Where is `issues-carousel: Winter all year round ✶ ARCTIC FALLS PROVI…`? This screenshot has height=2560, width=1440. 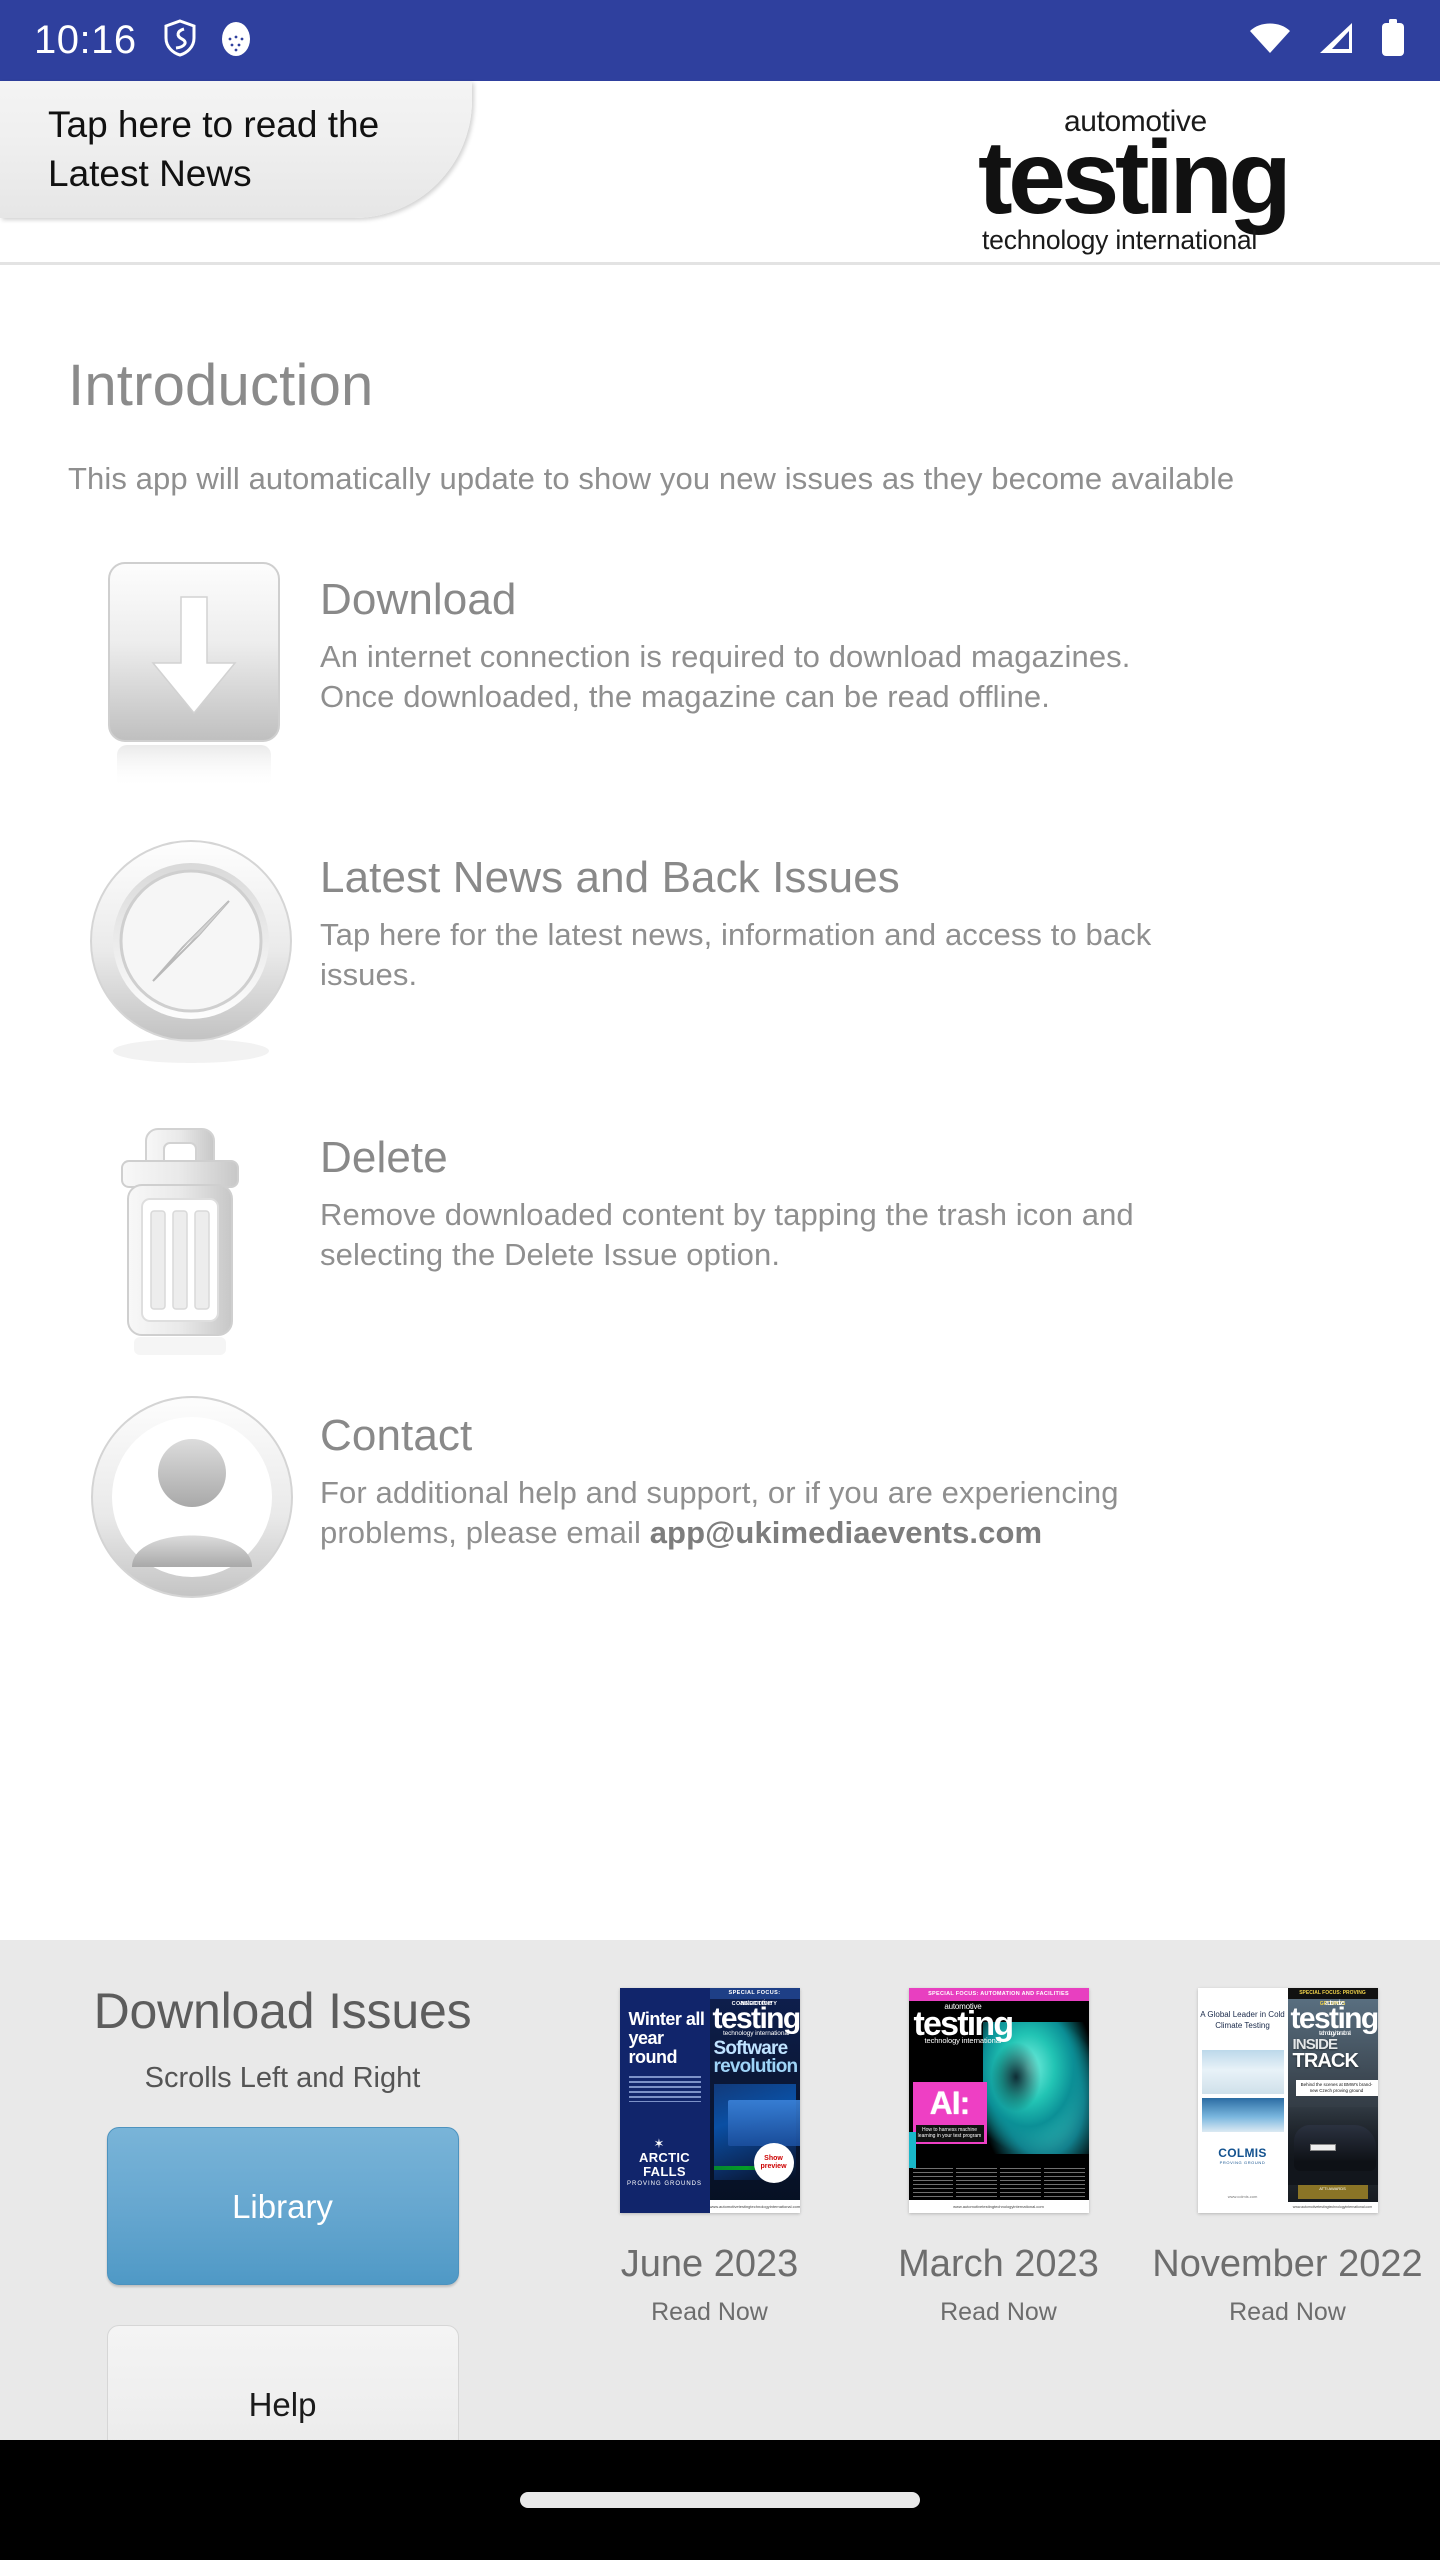 issues-carousel: Winter all year round ✶ ARCTIC FALLS PROVI… is located at coordinates (1002, 2190).